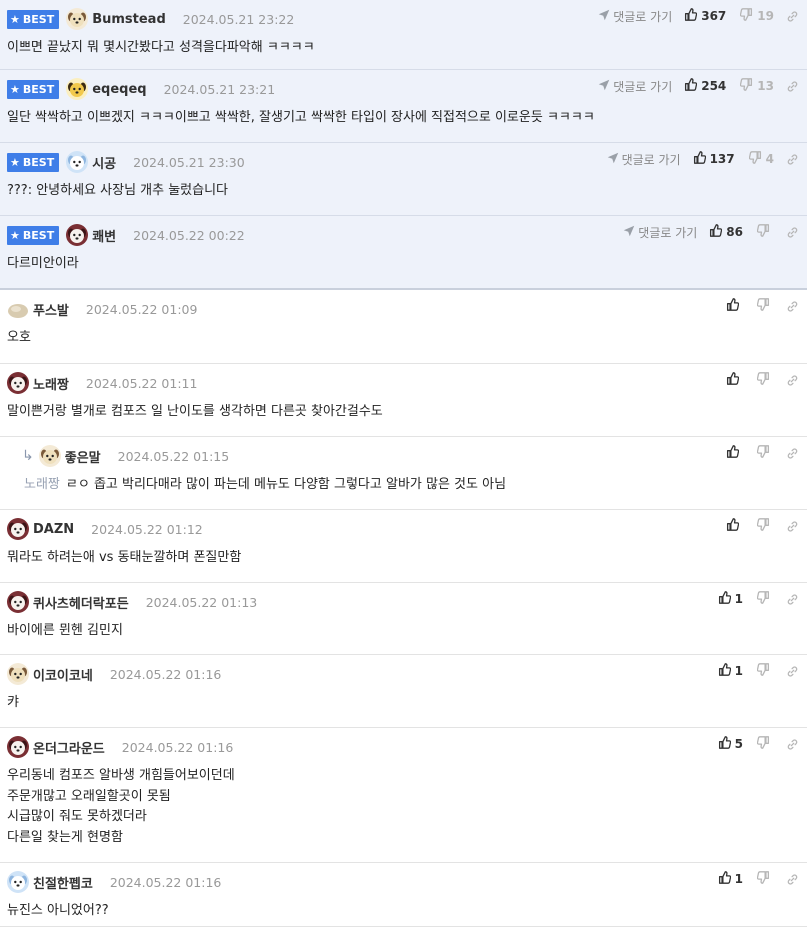 This screenshot has width=807, height=927. What do you see at coordinates (53, 529) in the screenshot?
I see `author-nickname: DAZN` at bounding box center [53, 529].